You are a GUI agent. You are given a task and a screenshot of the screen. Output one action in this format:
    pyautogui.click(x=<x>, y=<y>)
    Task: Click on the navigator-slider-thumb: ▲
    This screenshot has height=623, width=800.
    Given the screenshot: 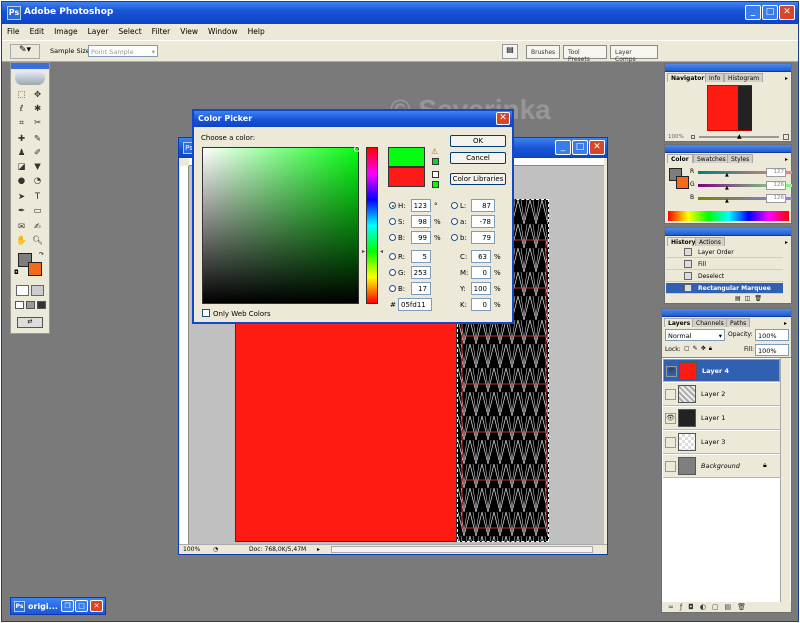 What is the action you would take?
    pyautogui.click(x=739, y=136)
    